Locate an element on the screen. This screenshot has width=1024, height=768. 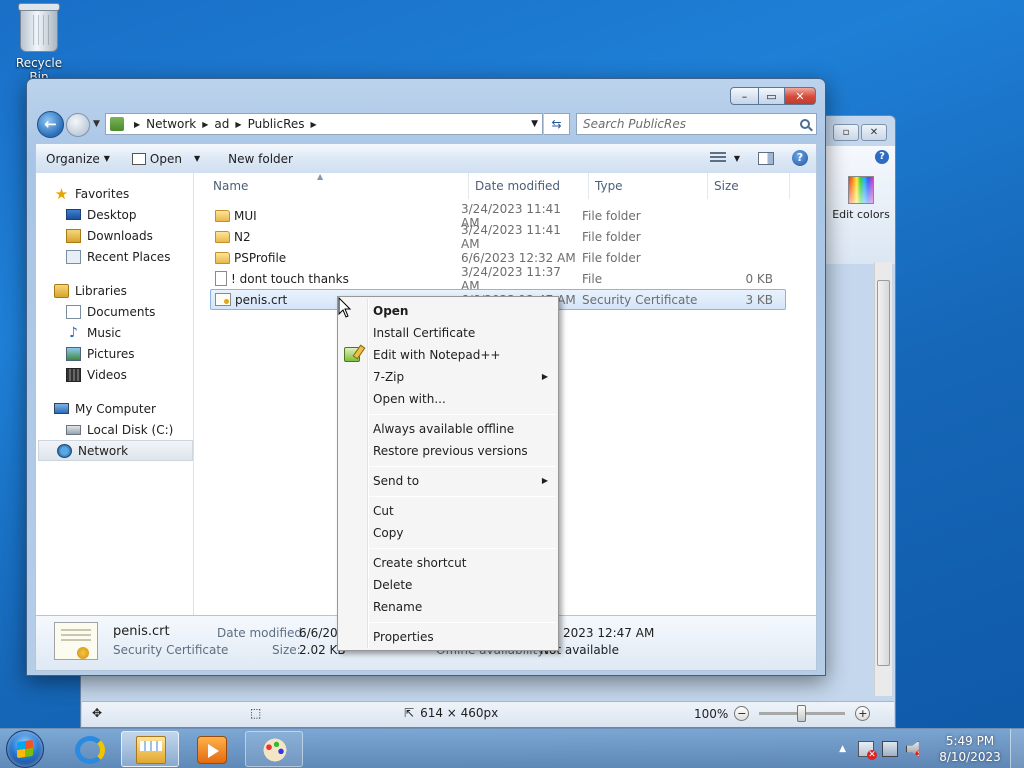
column-header-name: ▲ Name is located at coordinates (332, 185).